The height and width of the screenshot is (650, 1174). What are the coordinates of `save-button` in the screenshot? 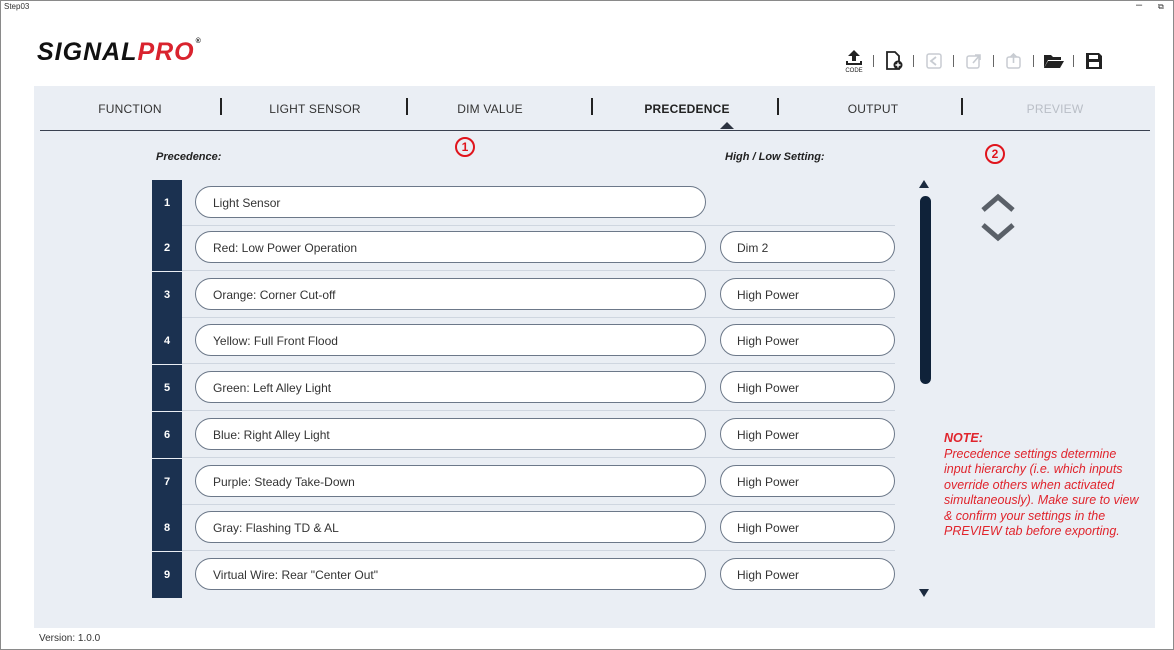 It's located at (1094, 61).